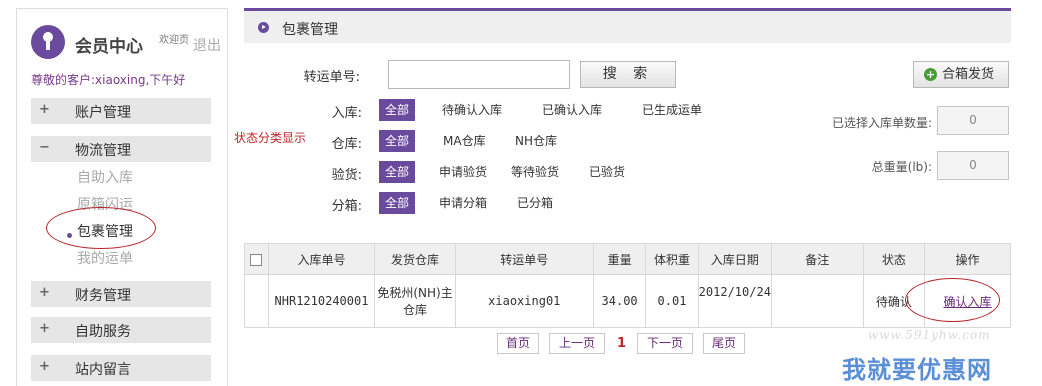  Describe the element at coordinates (103, 151) in the screenshot. I see `menu-label: 物流管理` at that location.